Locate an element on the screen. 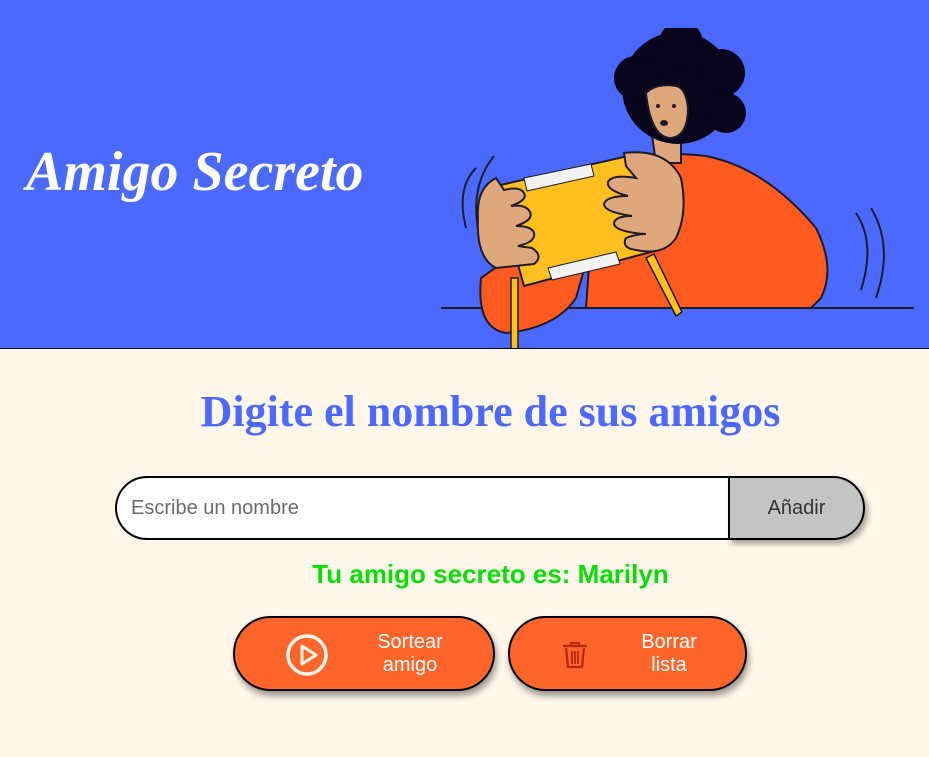 This screenshot has height=757, width=929. instructions-heading: Digite el nombre de sus amigos is located at coordinates (490, 411).